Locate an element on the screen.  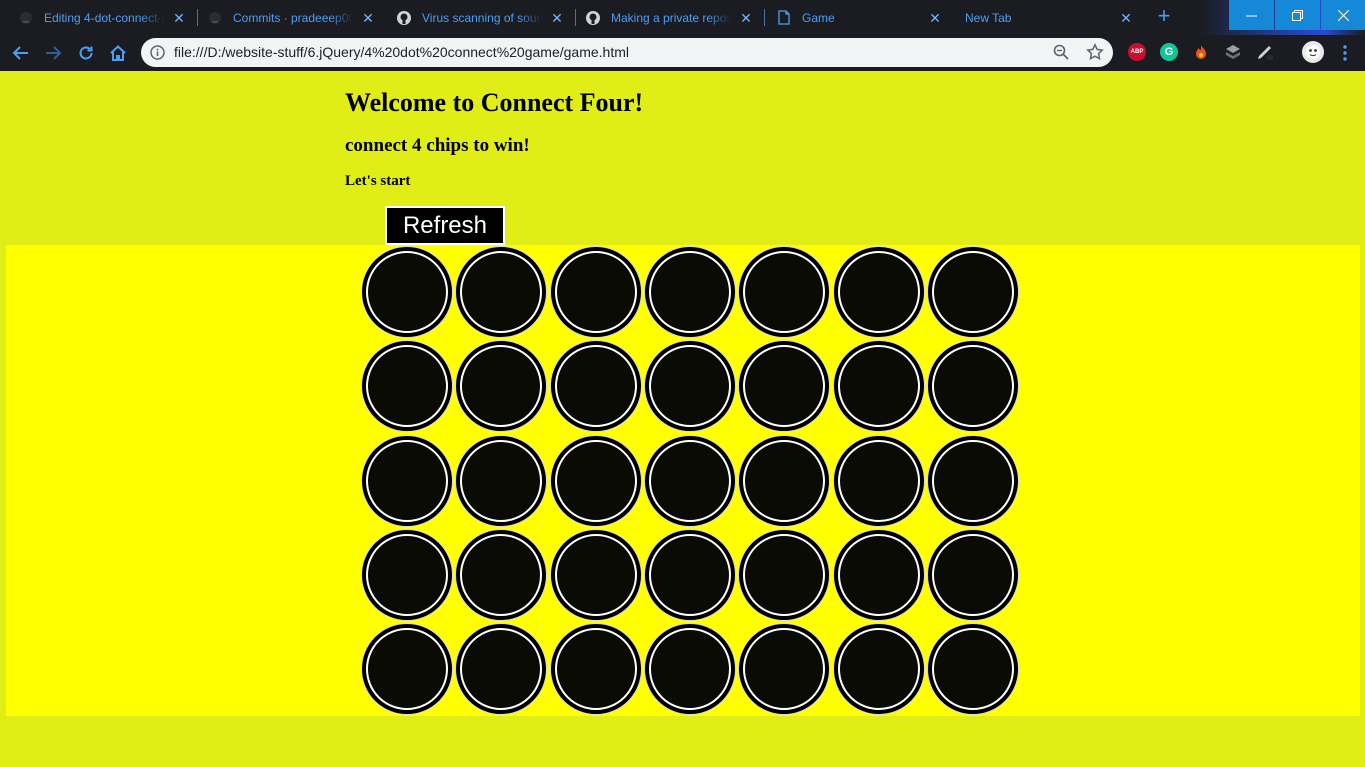
arrow-left-icon is located at coordinates (20, 53).